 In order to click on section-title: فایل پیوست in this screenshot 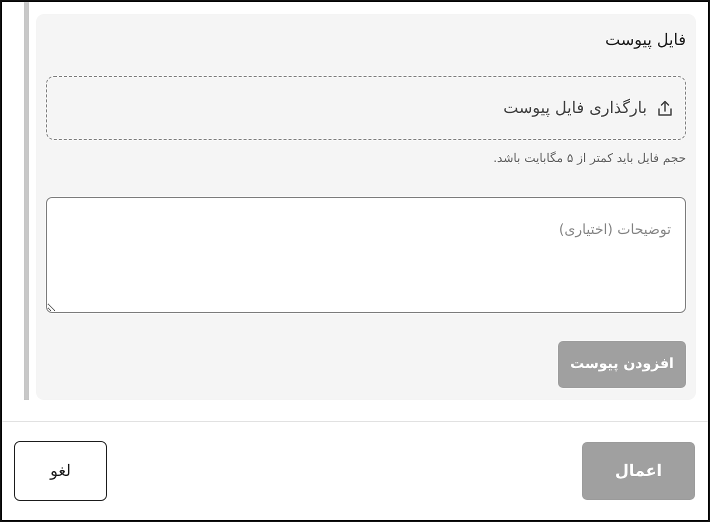, I will do `click(645, 40)`.